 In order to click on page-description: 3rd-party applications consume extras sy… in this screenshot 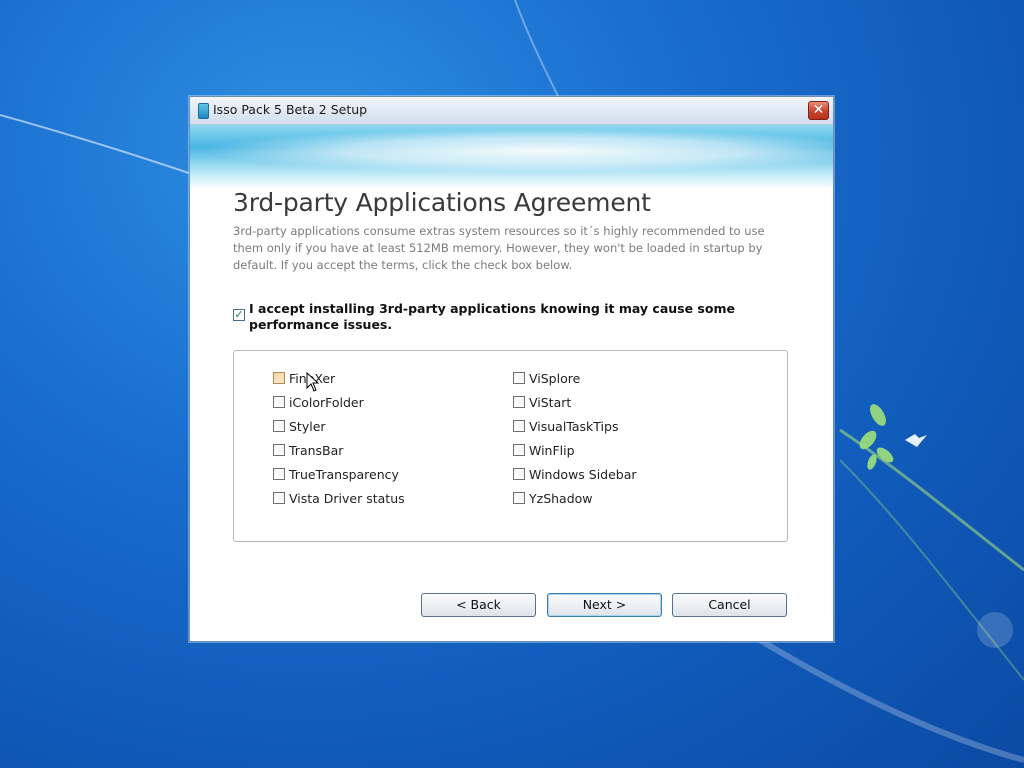, I will do `click(499, 248)`.